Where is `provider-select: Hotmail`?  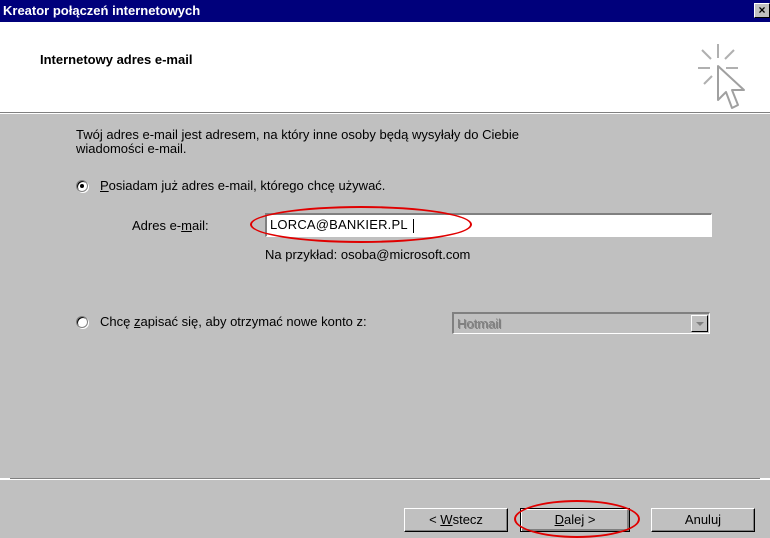 provider-select: Hotmail is located at coordinates (581, 323).